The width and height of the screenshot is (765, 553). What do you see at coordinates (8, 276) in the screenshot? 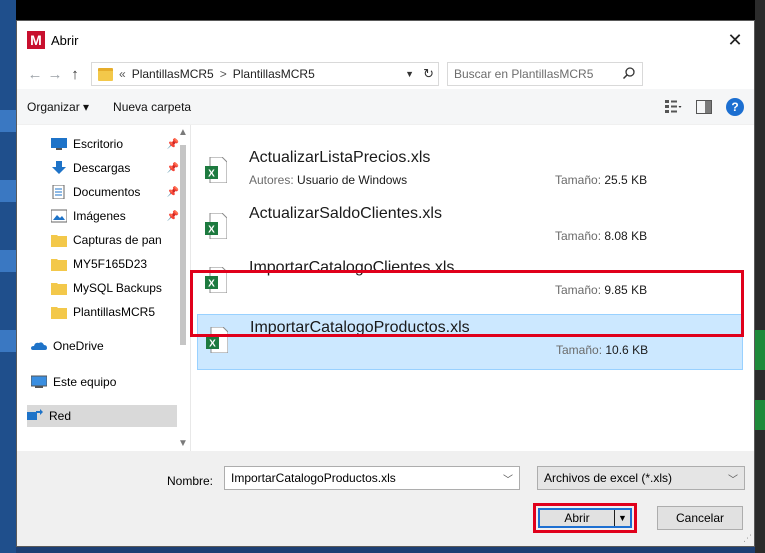
I see `background-window-left` at bounding box center [8, 276].